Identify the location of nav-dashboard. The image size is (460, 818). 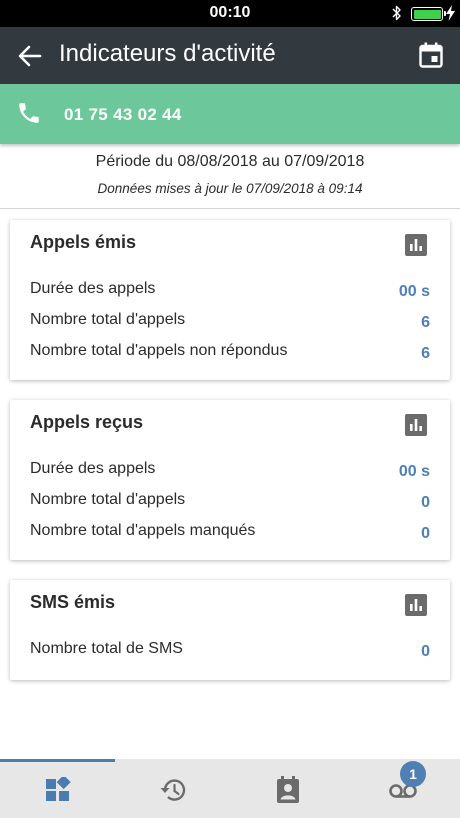
(57, 790).